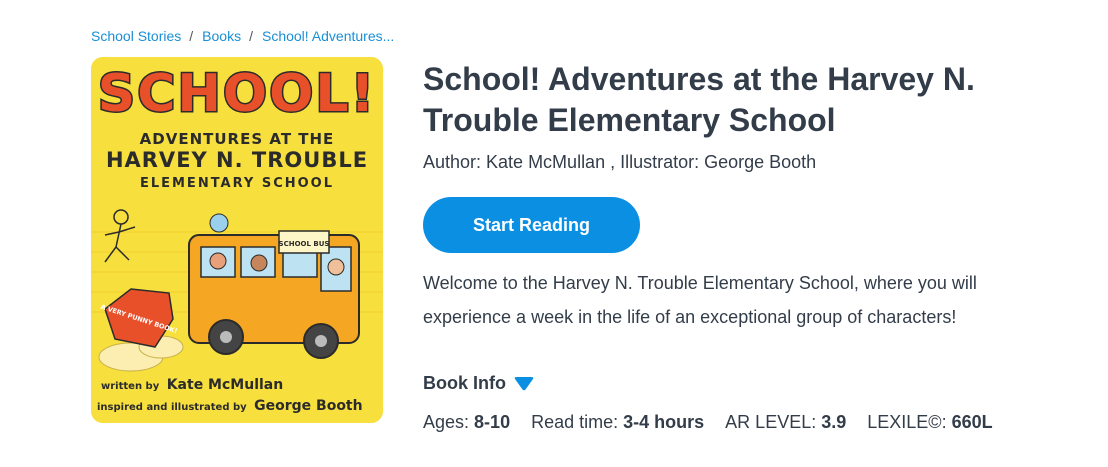 This screenshot has height=467, width=1108. What do you see at coordinates (237, 139) in the screenshot?
I see `cover-subtitle-1: ADVENTURES AT THE` at bounding box center [237, 139].